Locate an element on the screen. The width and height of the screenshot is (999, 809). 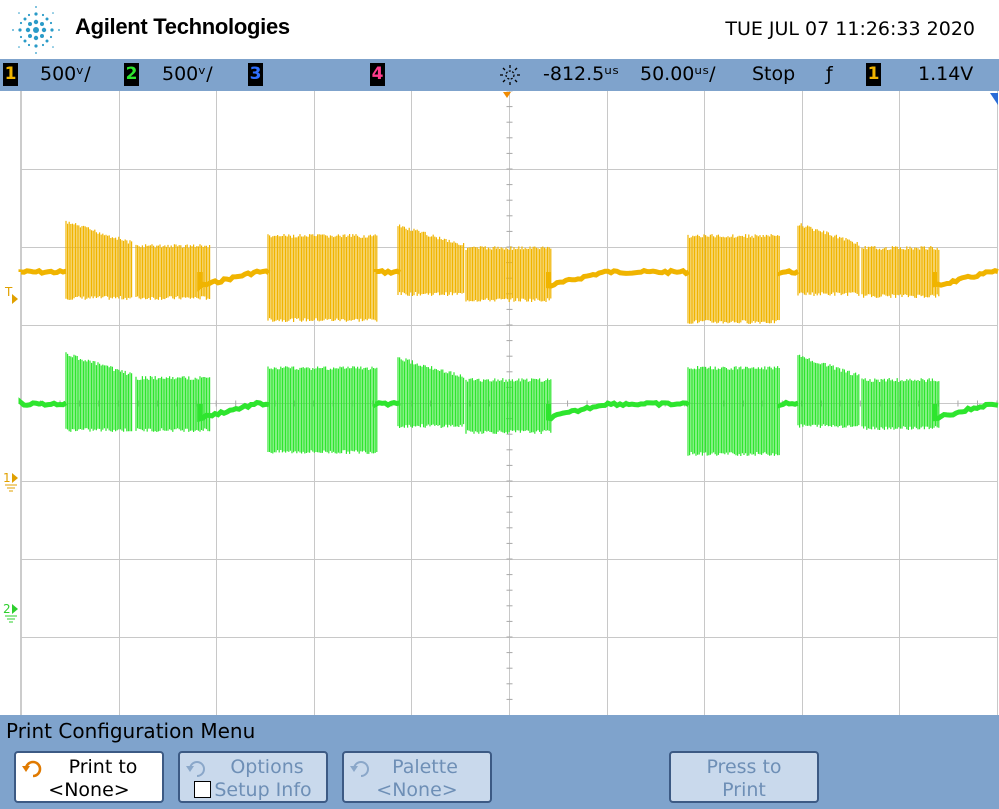
run-state: Stop is located at coordinates (774, 74).